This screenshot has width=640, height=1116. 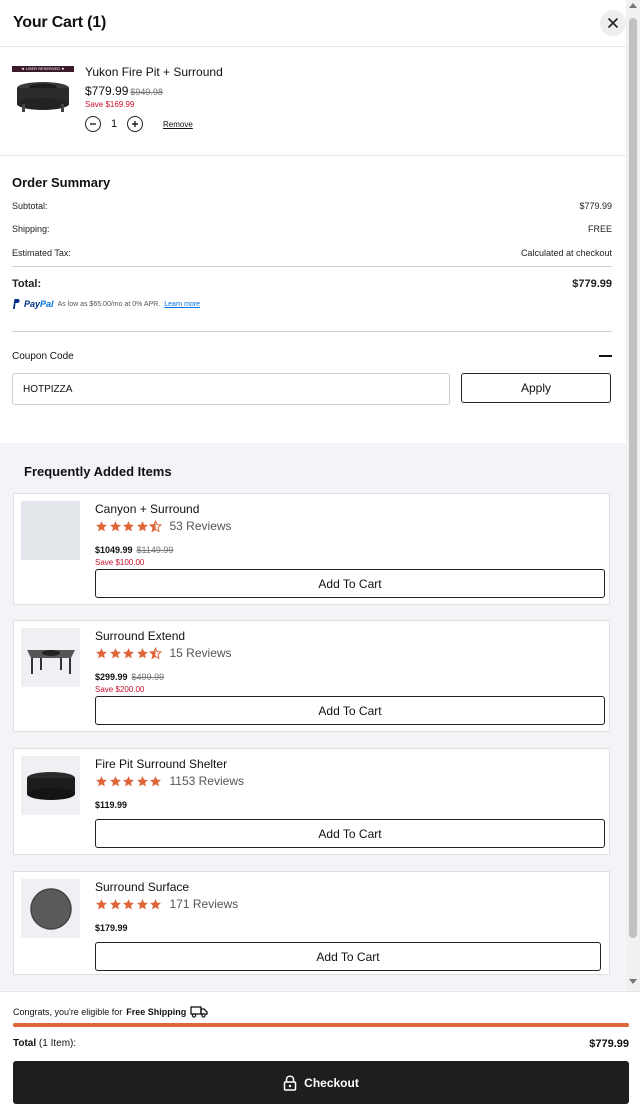 I want to click on tax-label: Estimated Tax:, so click(x=41, y=253).